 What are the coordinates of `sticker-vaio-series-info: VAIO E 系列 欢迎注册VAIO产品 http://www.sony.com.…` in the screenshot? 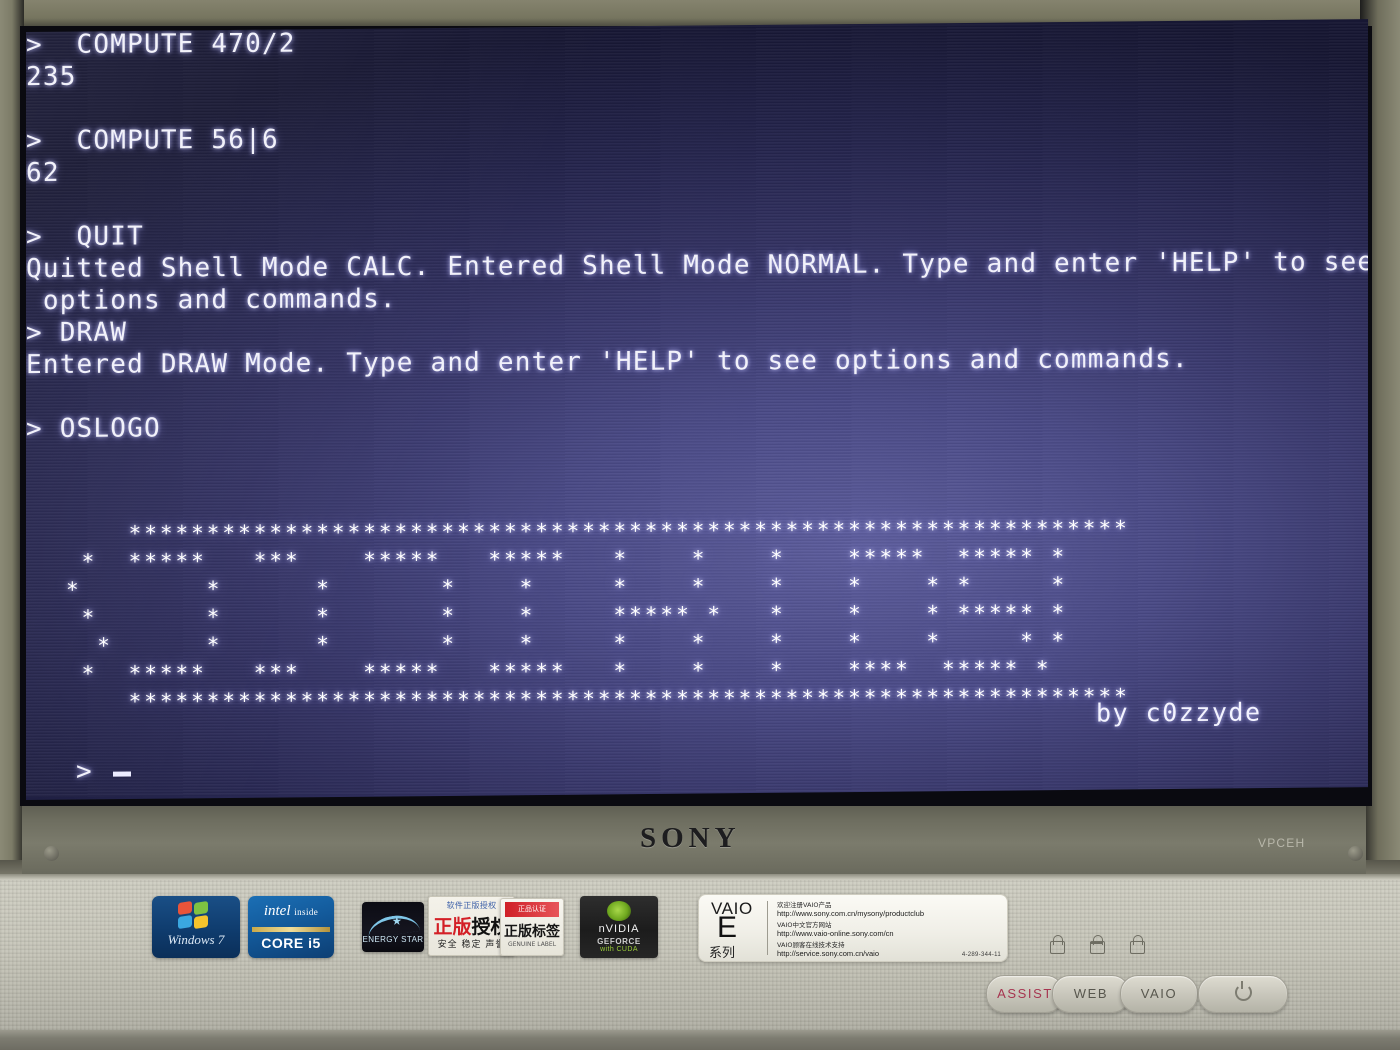 It's located at (853, 928).